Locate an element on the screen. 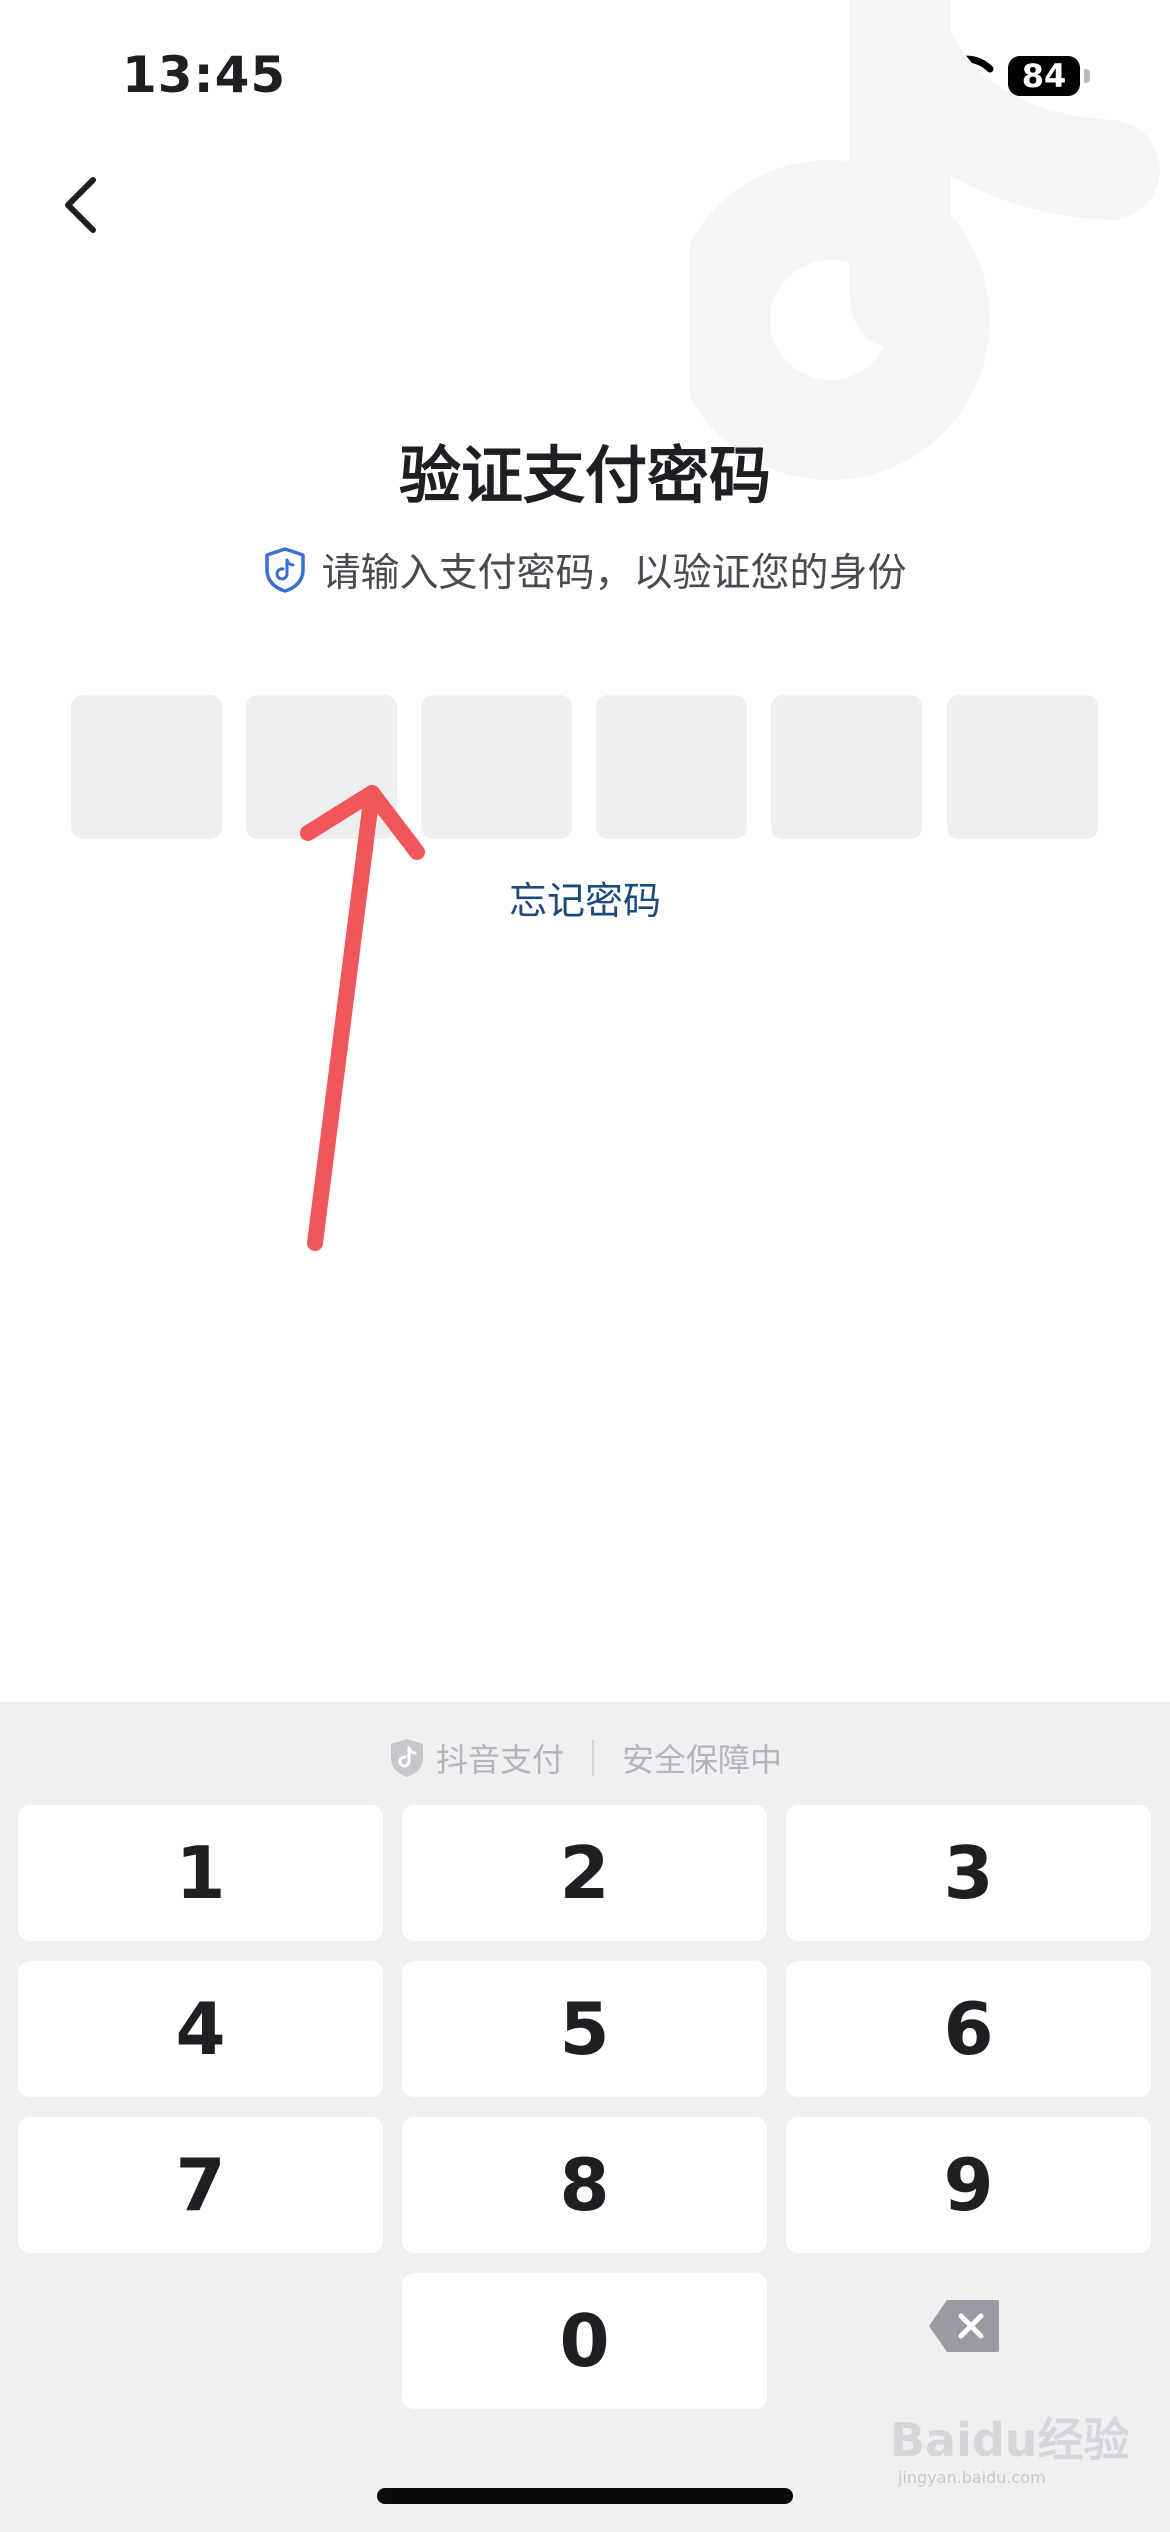  baidu-watermark-brand: Baidu经验 is located at coordinates (1010, 2440).